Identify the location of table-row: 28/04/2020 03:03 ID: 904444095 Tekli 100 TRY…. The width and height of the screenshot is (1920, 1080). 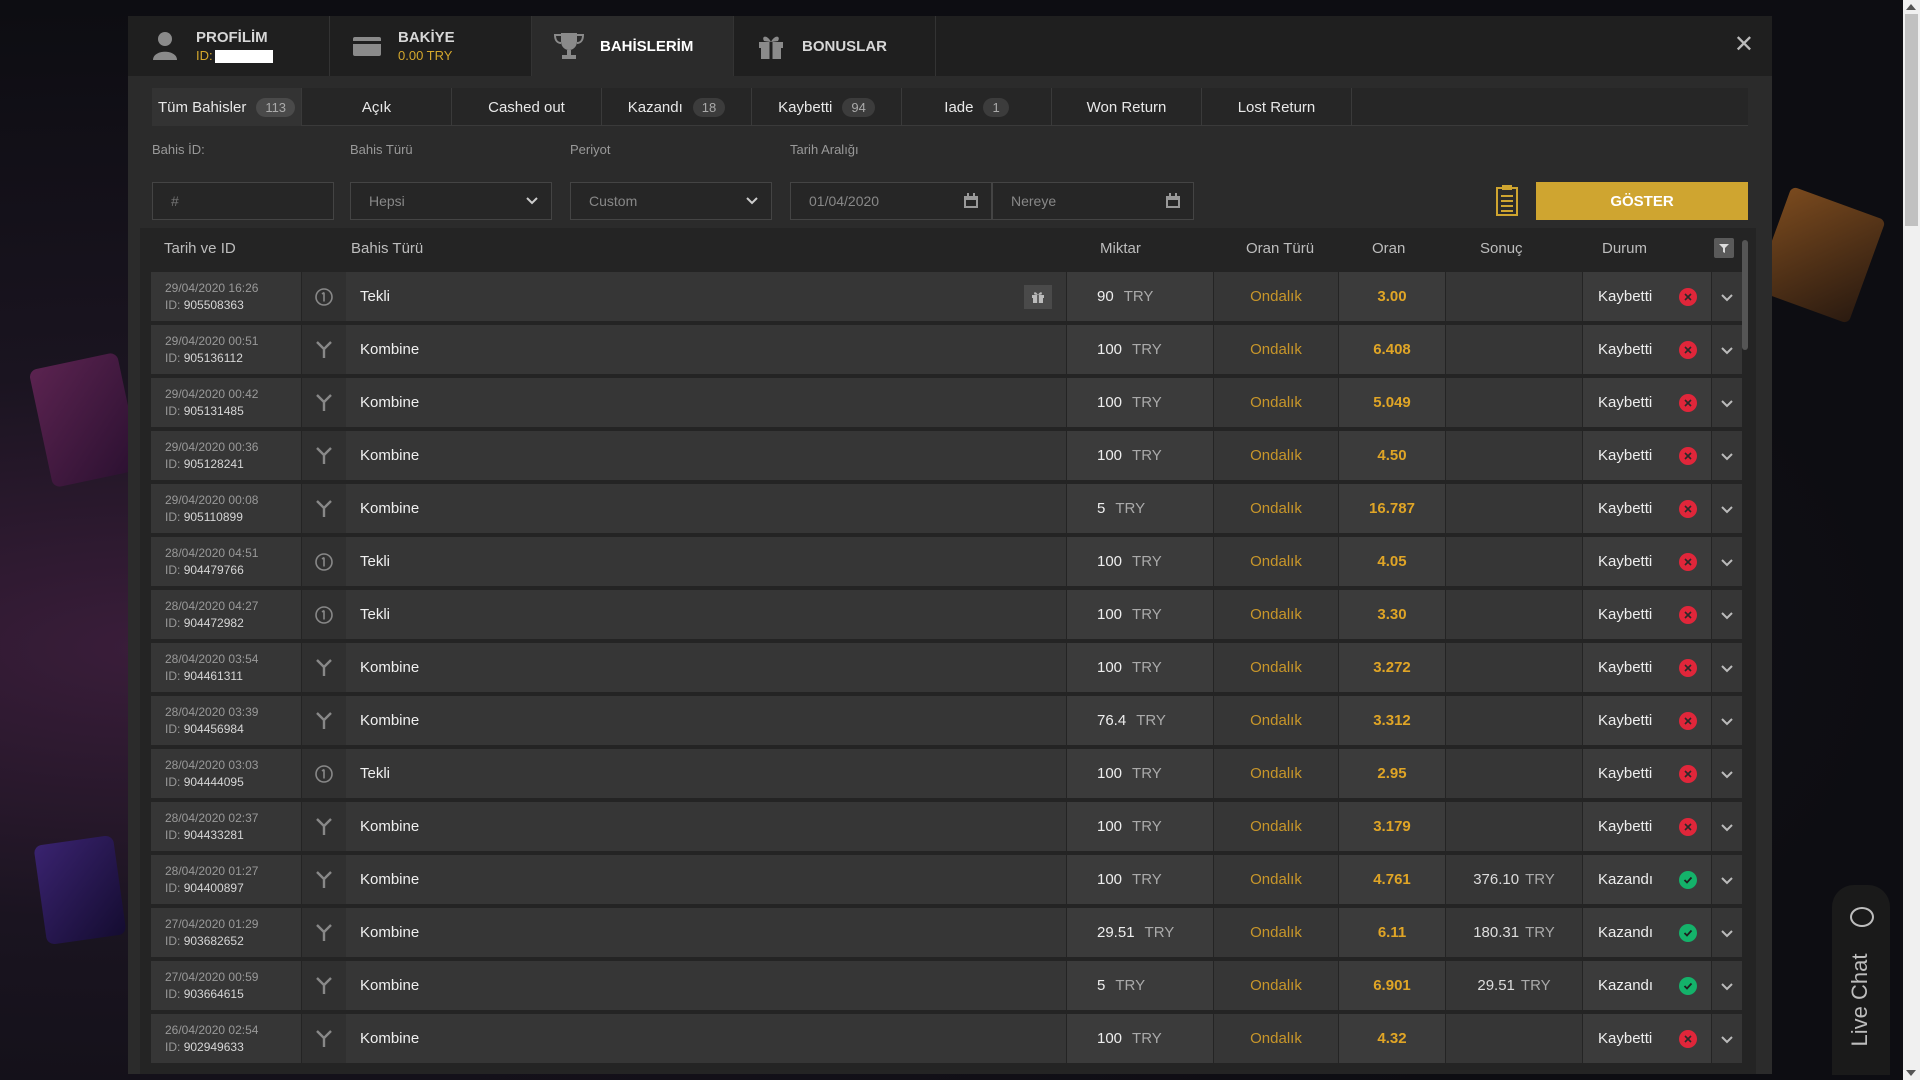
(950, 773).